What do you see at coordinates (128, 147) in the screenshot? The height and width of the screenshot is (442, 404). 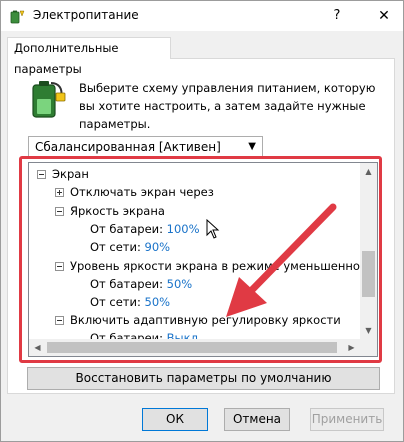 I see `power-scheme-value: Сбалансированная [Активен]` at bounding box center [128, 147].